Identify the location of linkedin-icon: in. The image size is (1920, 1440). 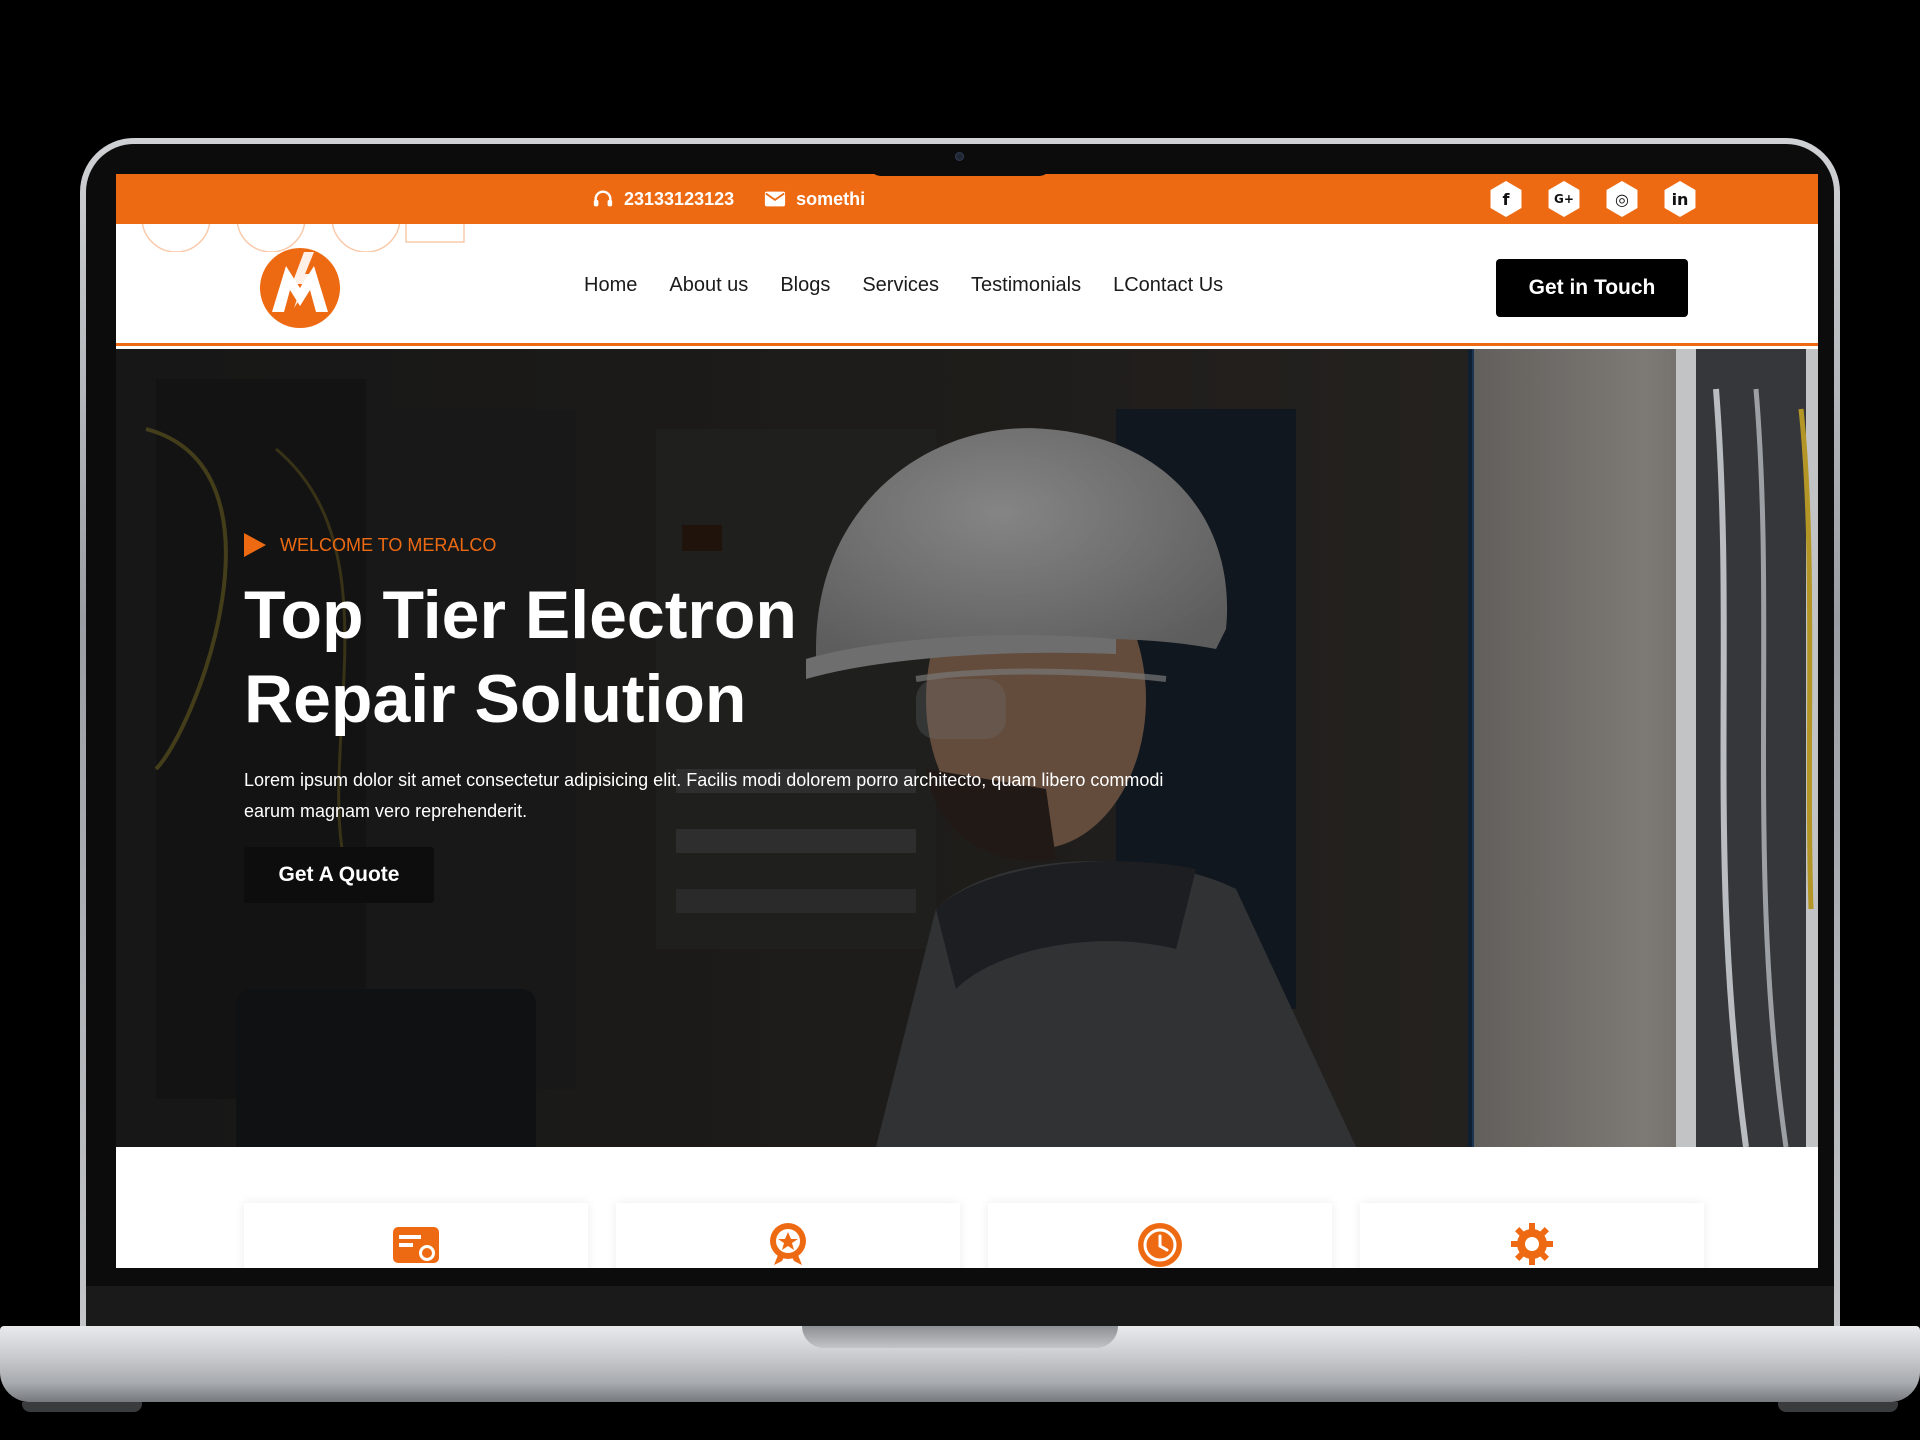
(1680, 199).